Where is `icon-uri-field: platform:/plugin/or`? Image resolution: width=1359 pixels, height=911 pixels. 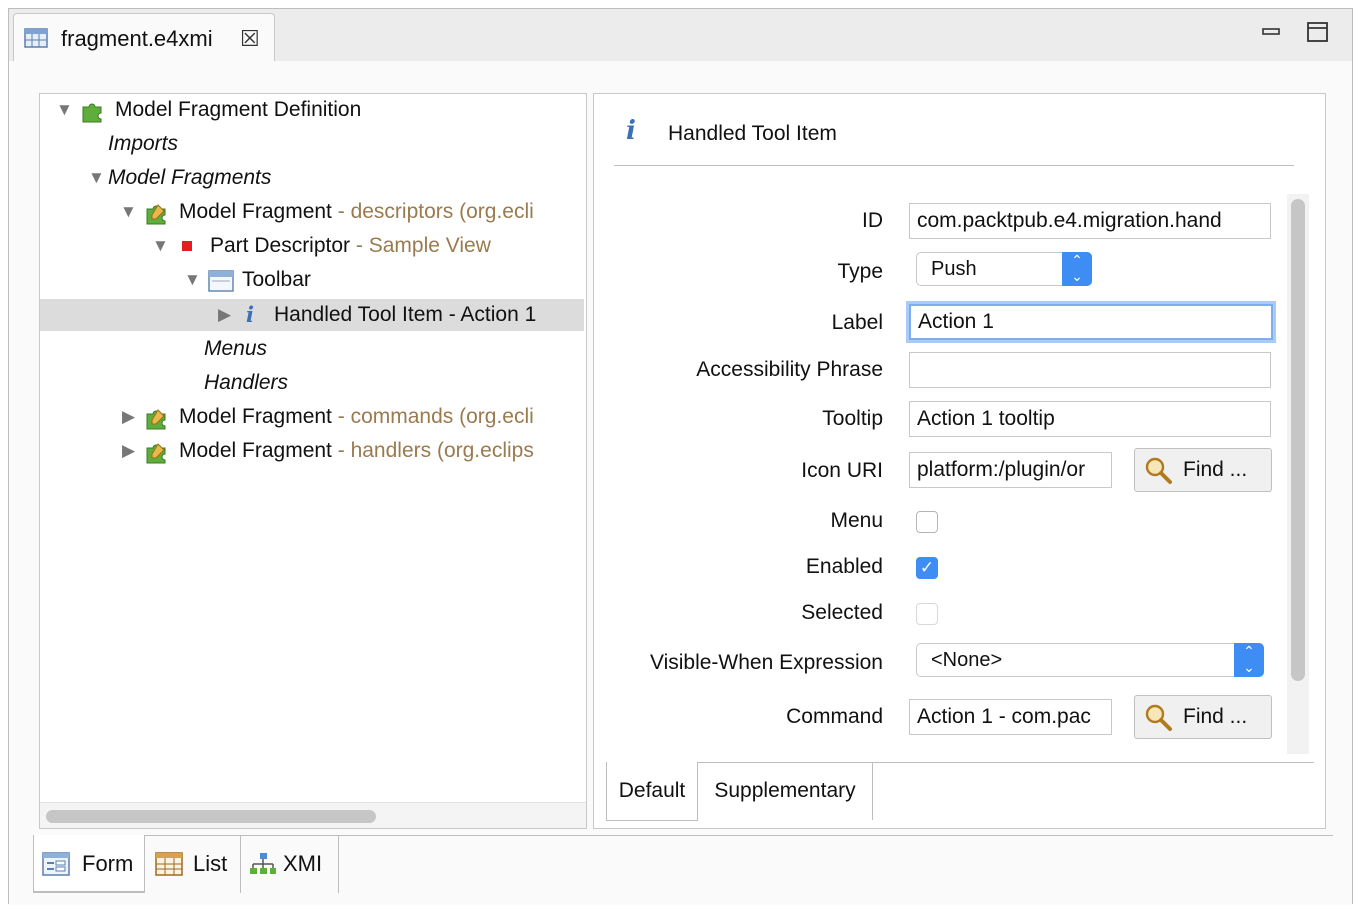
icon-uri-field: platform:/plugin/or is located at coordinates (1010, 470).